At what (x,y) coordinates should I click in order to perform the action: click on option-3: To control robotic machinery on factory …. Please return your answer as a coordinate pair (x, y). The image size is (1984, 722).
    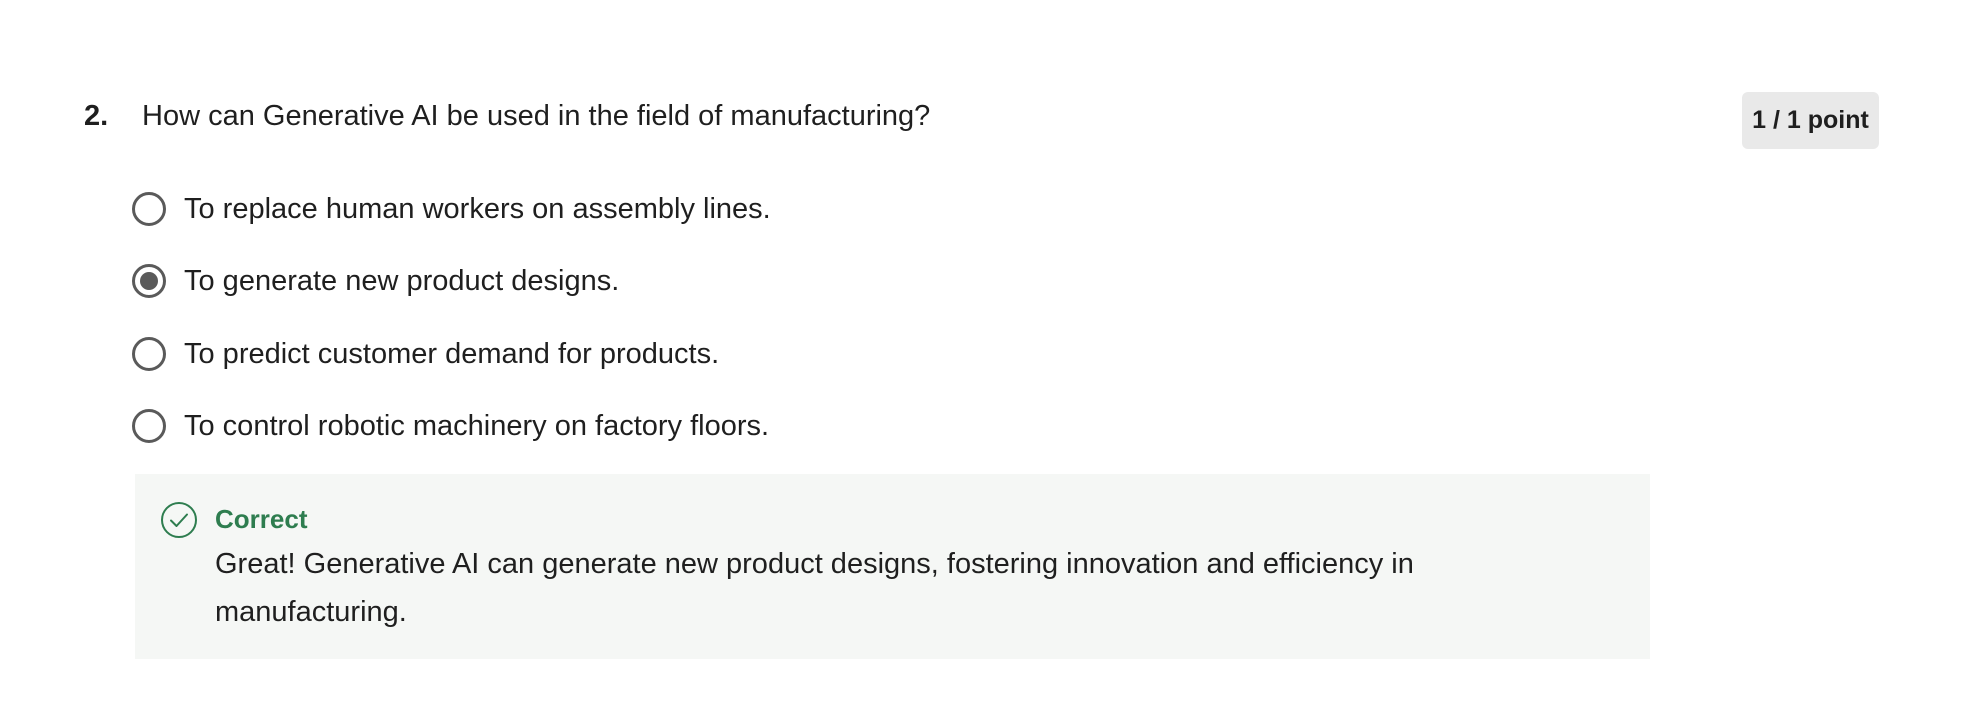
    Looking at the image, I should click on (451, 426).